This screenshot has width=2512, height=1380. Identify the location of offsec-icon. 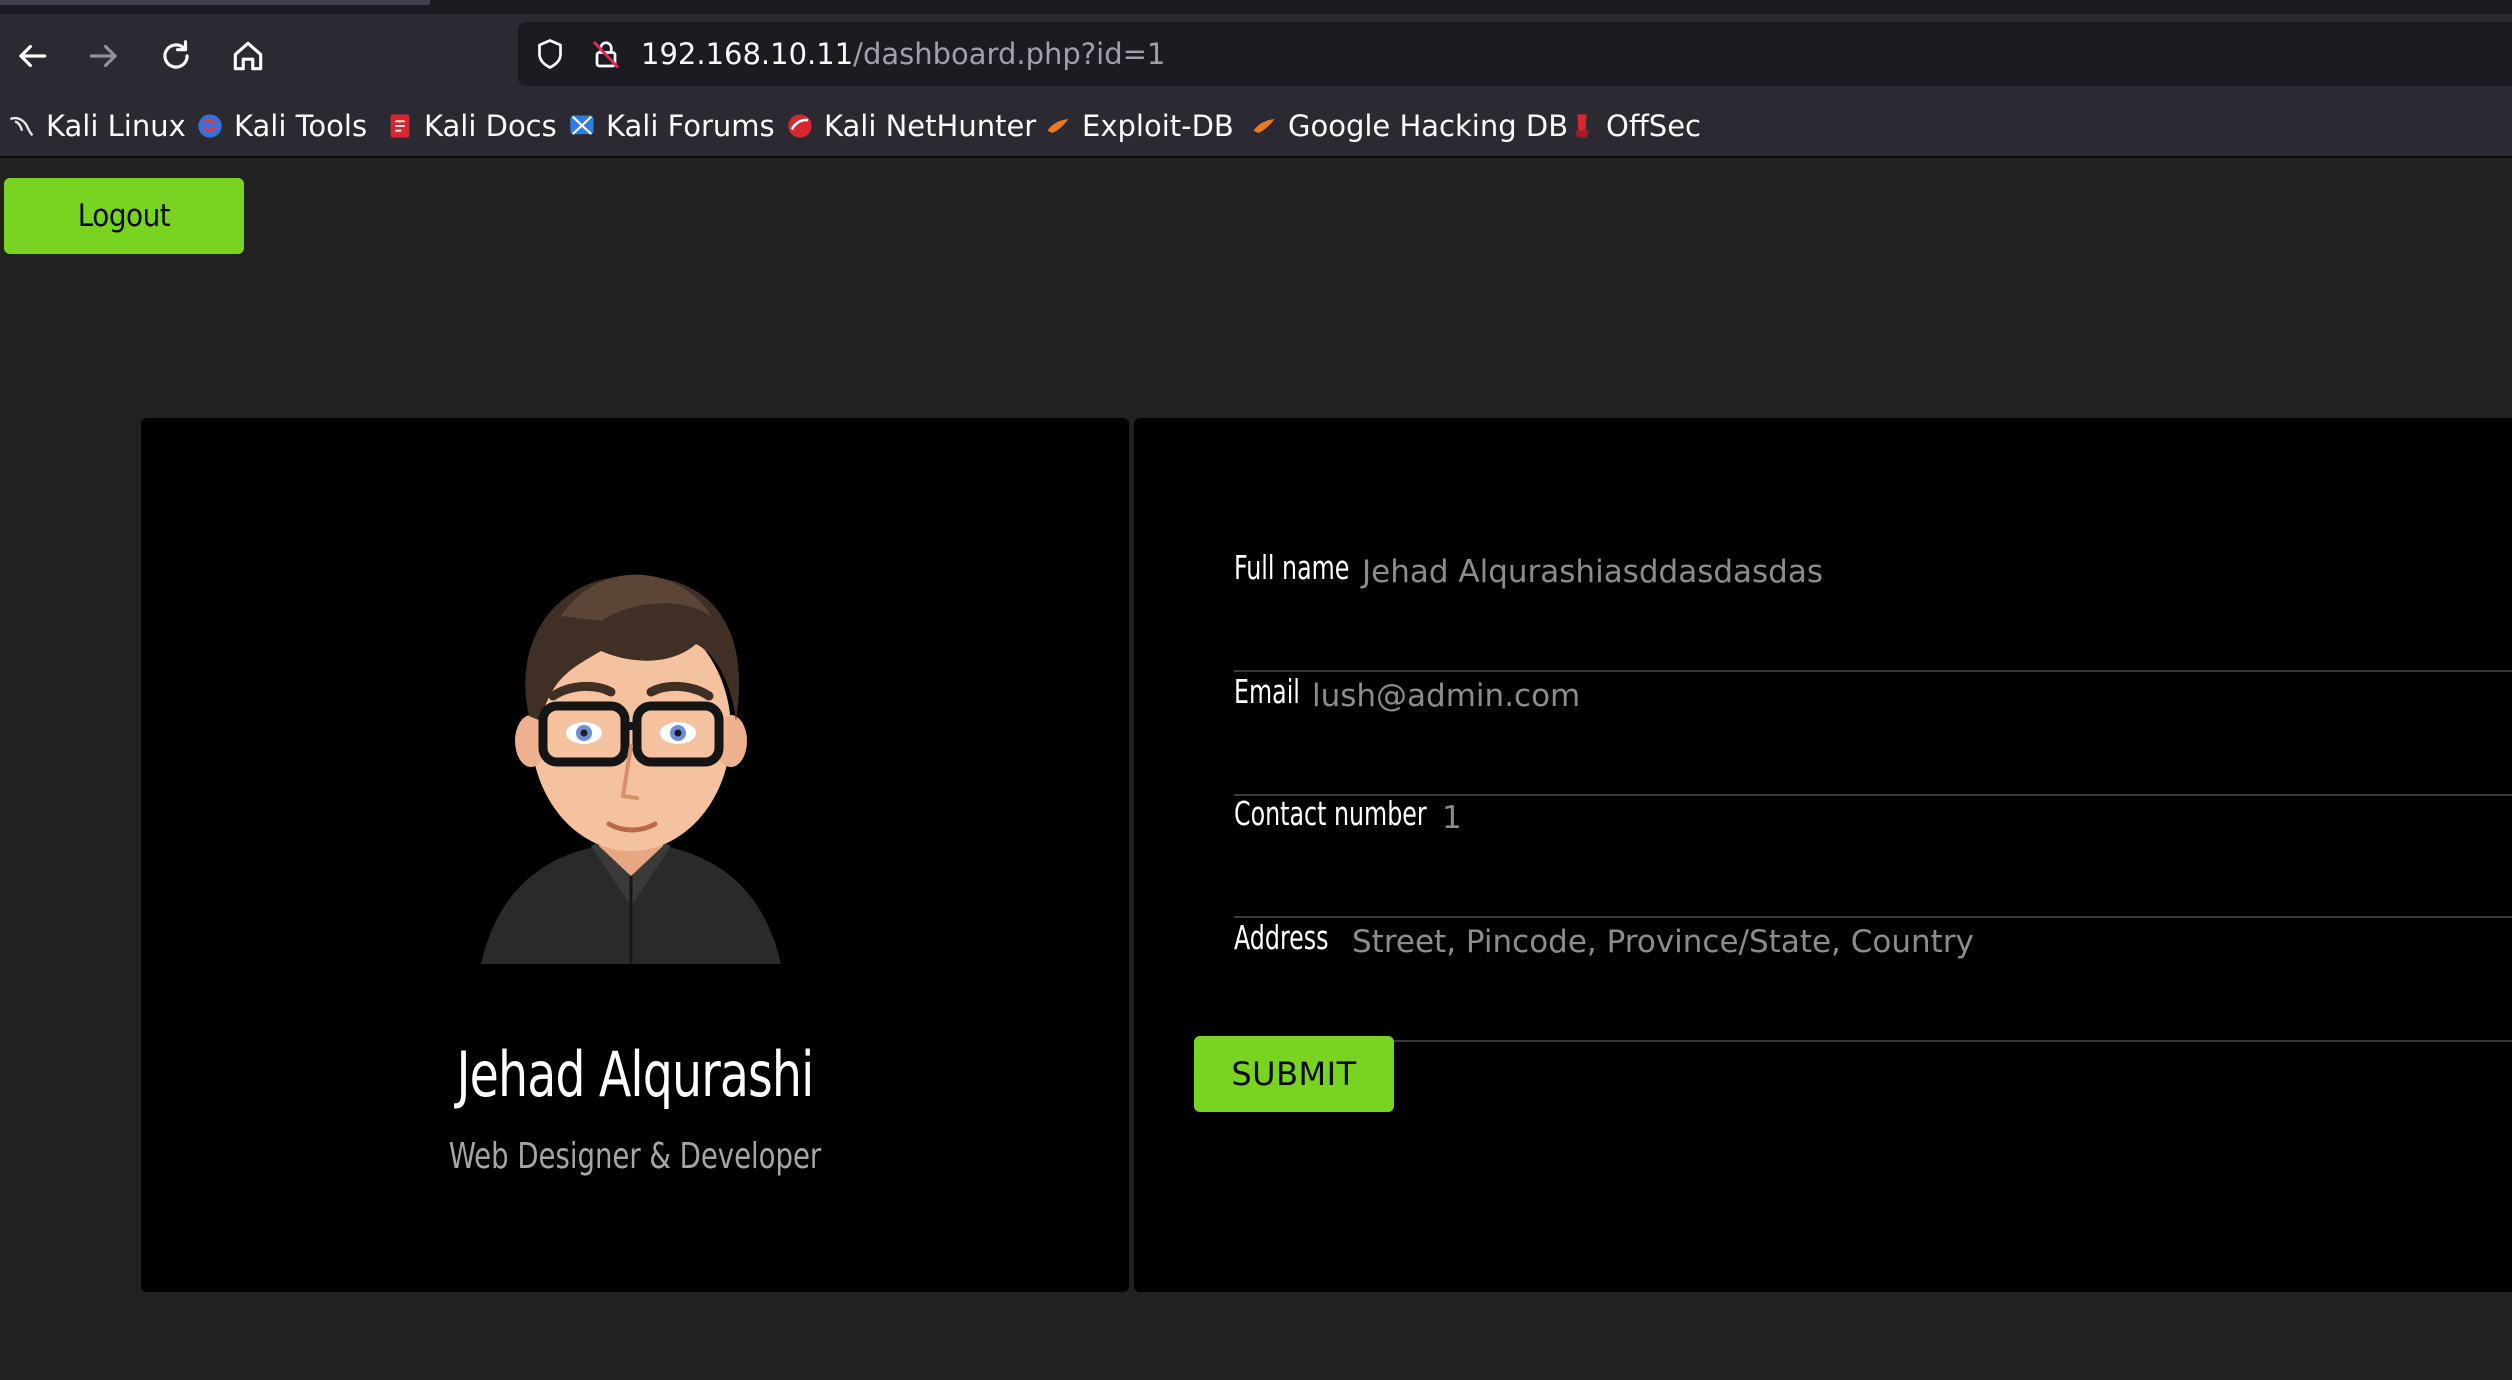
(1582, 126).